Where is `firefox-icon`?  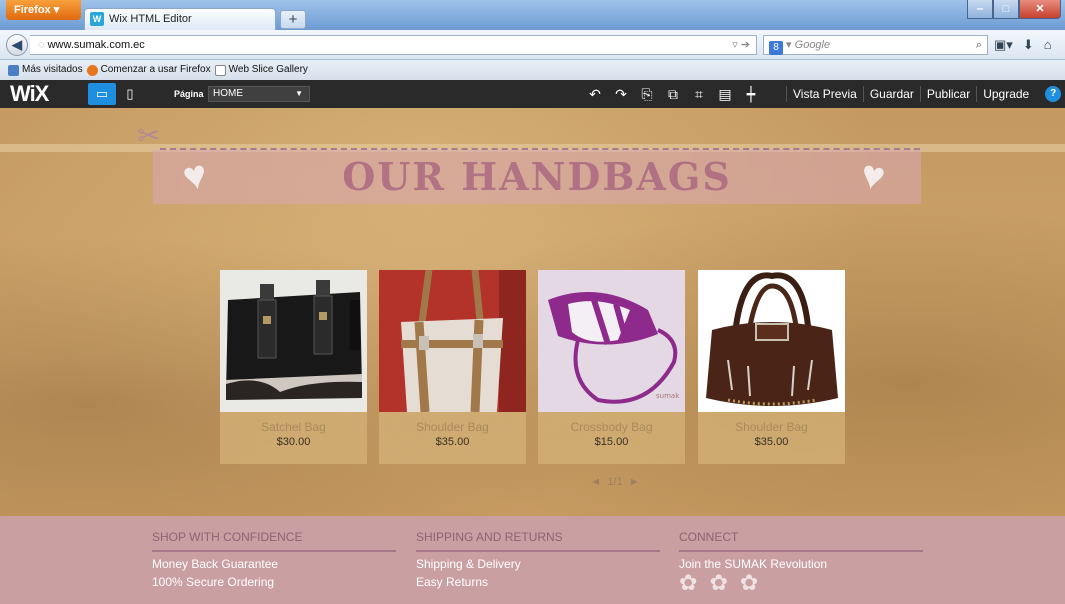
firefox-icon is located at coordinates (92, 70).